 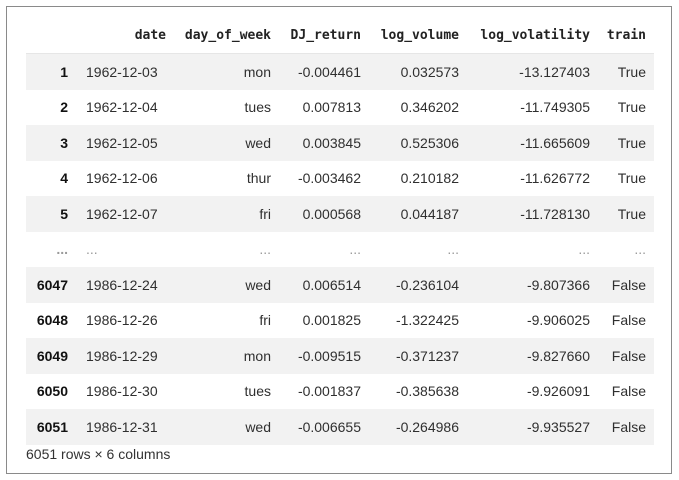 I want to click on cell-dj-return: -0.003462, so click(x=329, y=178).